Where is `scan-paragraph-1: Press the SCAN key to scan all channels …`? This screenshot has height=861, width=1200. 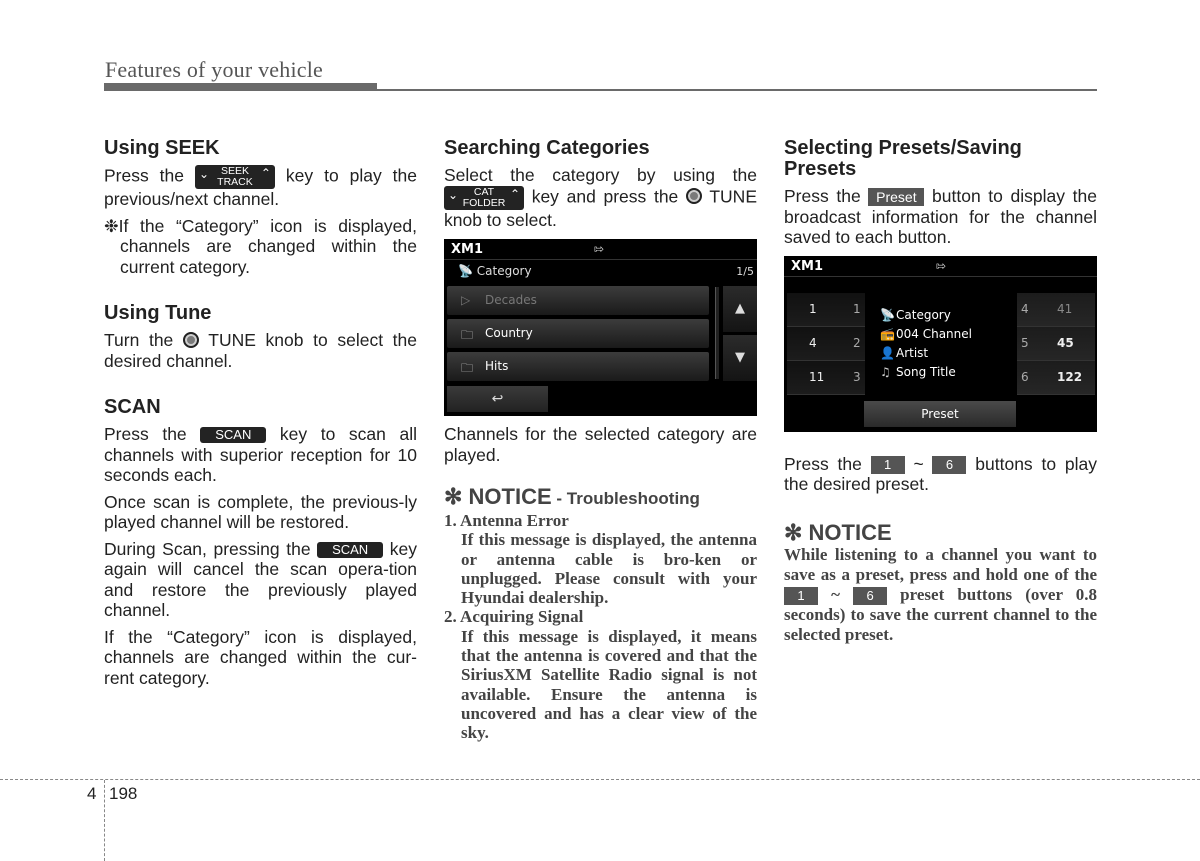
scan-paragraph-1: Press the SCAN key to scan all channels … is located at coordinates (260, 454).